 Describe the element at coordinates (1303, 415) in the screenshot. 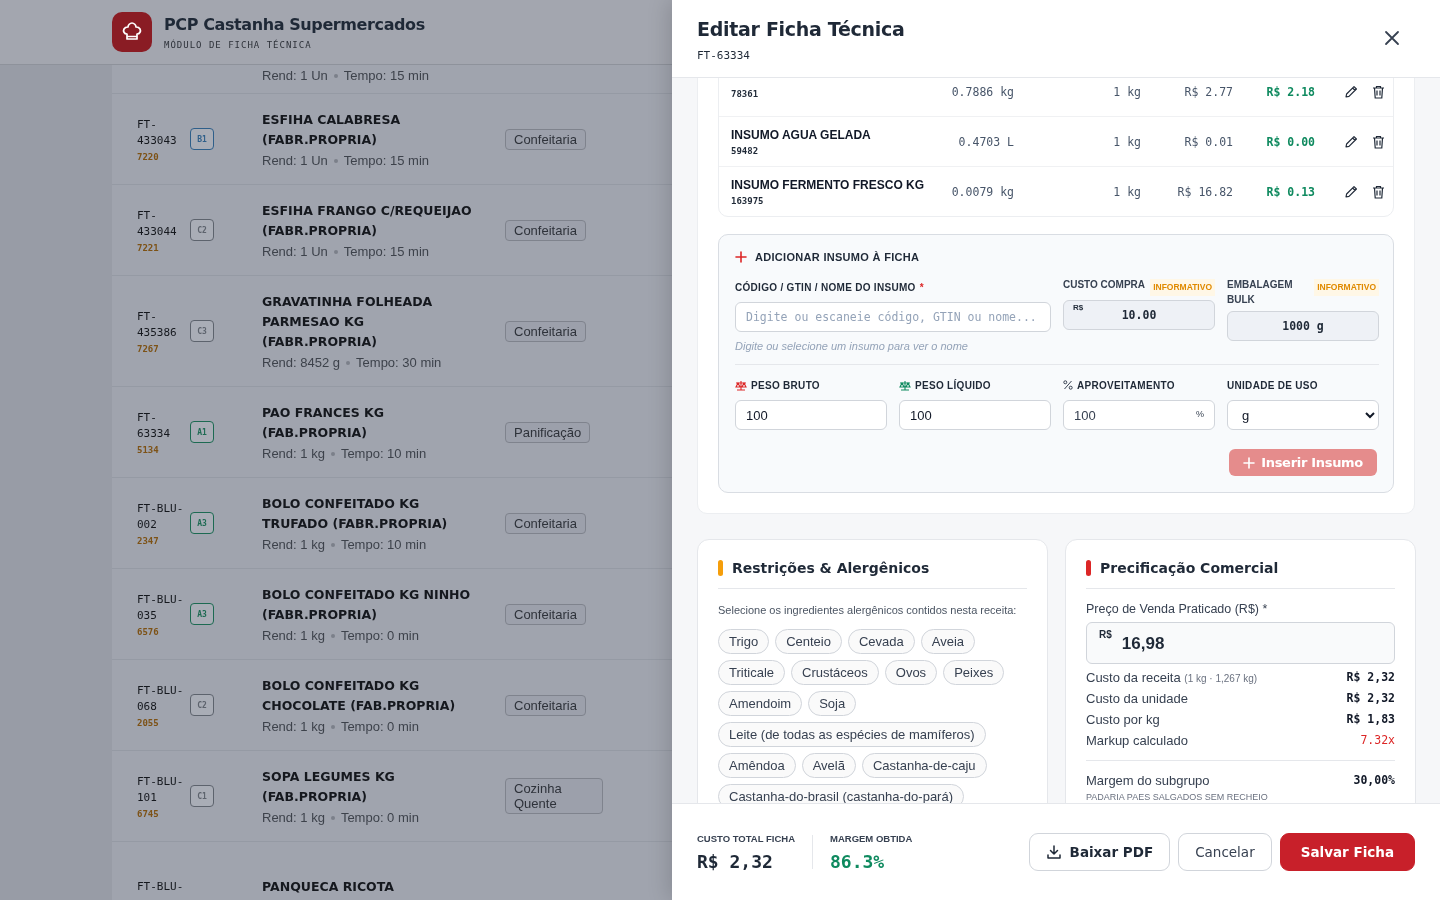

I see `unit-select: g` at that location.